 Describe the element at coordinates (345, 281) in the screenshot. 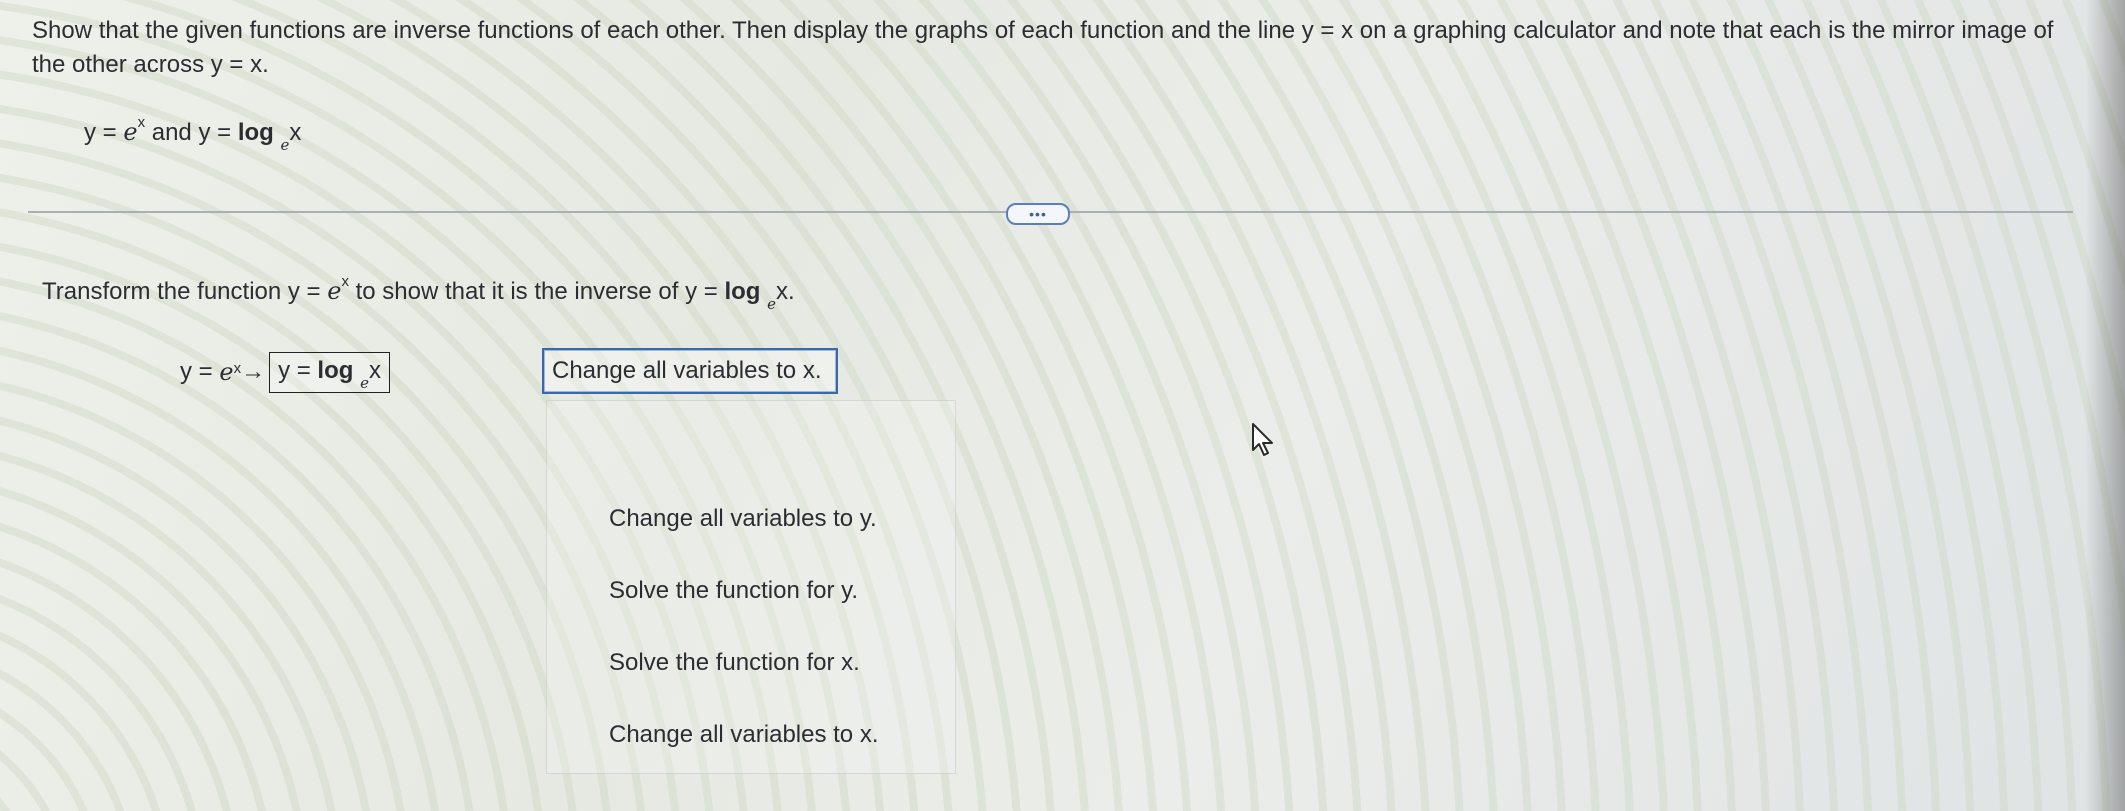

I see `prompt-exponent: x` at that location.